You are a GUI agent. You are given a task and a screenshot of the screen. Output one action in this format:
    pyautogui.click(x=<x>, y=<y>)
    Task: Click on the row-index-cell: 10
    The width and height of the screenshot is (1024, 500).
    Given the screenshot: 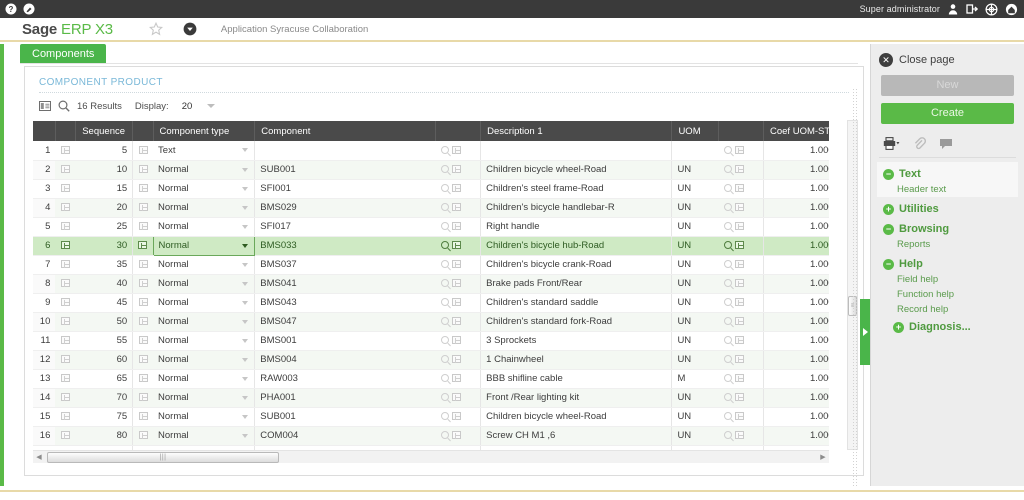 What is the action you would take?
    pyautogui.click(x=44, y=322)
    